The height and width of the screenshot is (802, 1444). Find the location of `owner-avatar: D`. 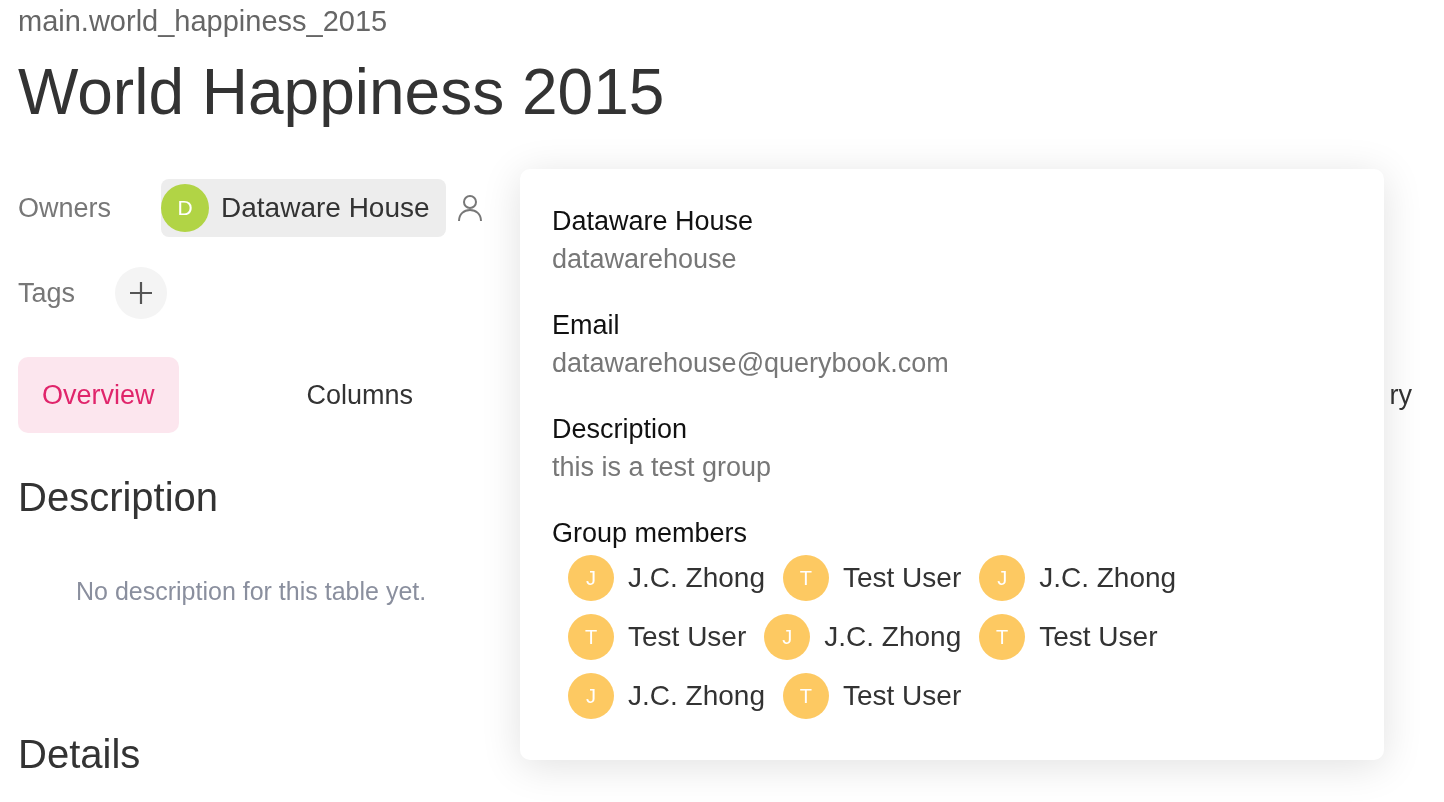

owner-avatar: D is located at coordinates (185, 208).